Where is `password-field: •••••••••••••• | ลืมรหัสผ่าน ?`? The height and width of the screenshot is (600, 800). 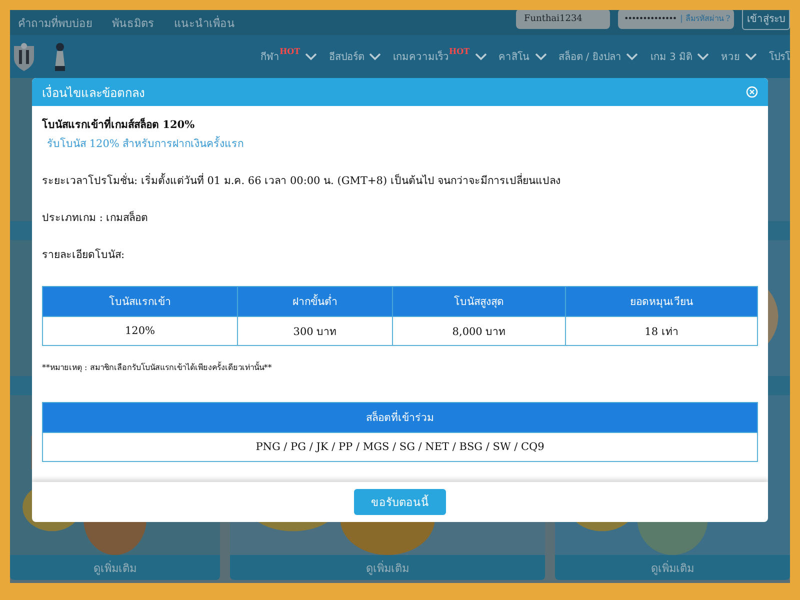 password-field: •••••••••••••• | ลืมรหัสผ่าน ? is located at coordinates (676, 19).